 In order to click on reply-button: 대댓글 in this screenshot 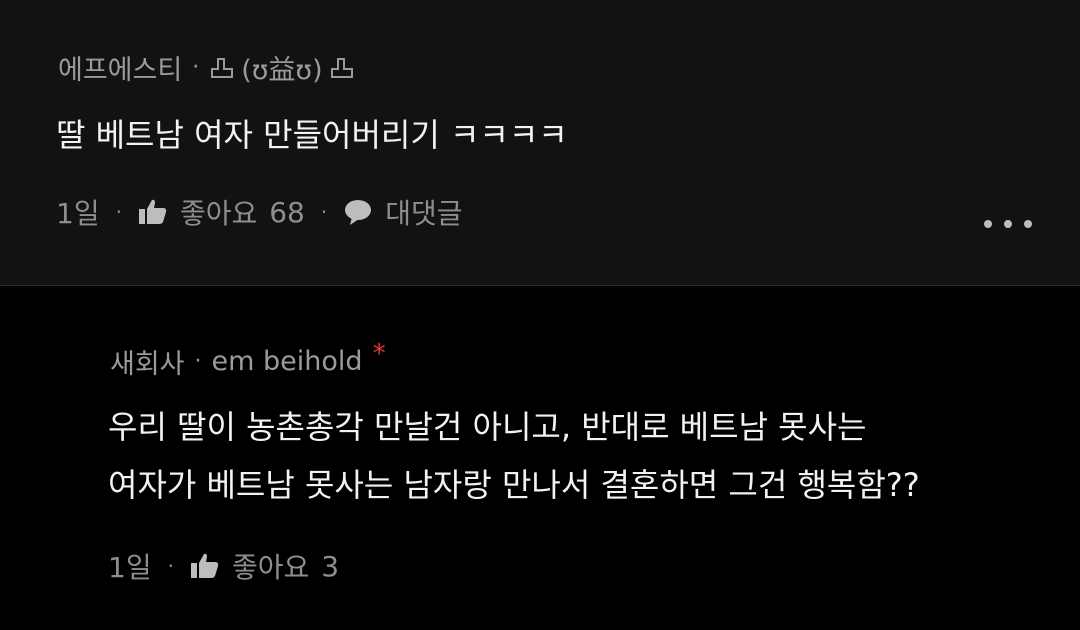, I will do `click(423, 212)`.